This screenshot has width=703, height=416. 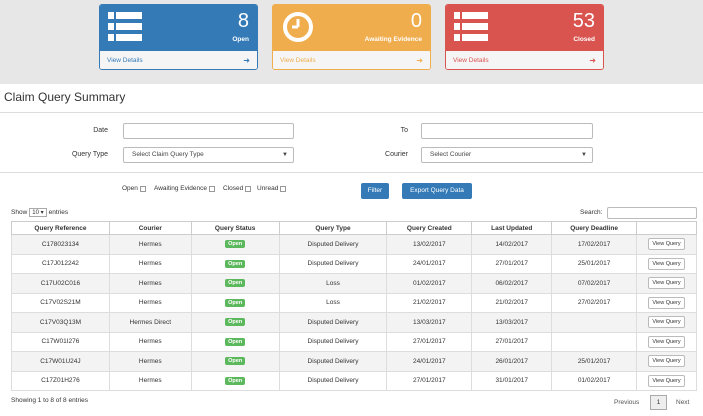 I want to click on date-to-input, so click(x=507, y=131).